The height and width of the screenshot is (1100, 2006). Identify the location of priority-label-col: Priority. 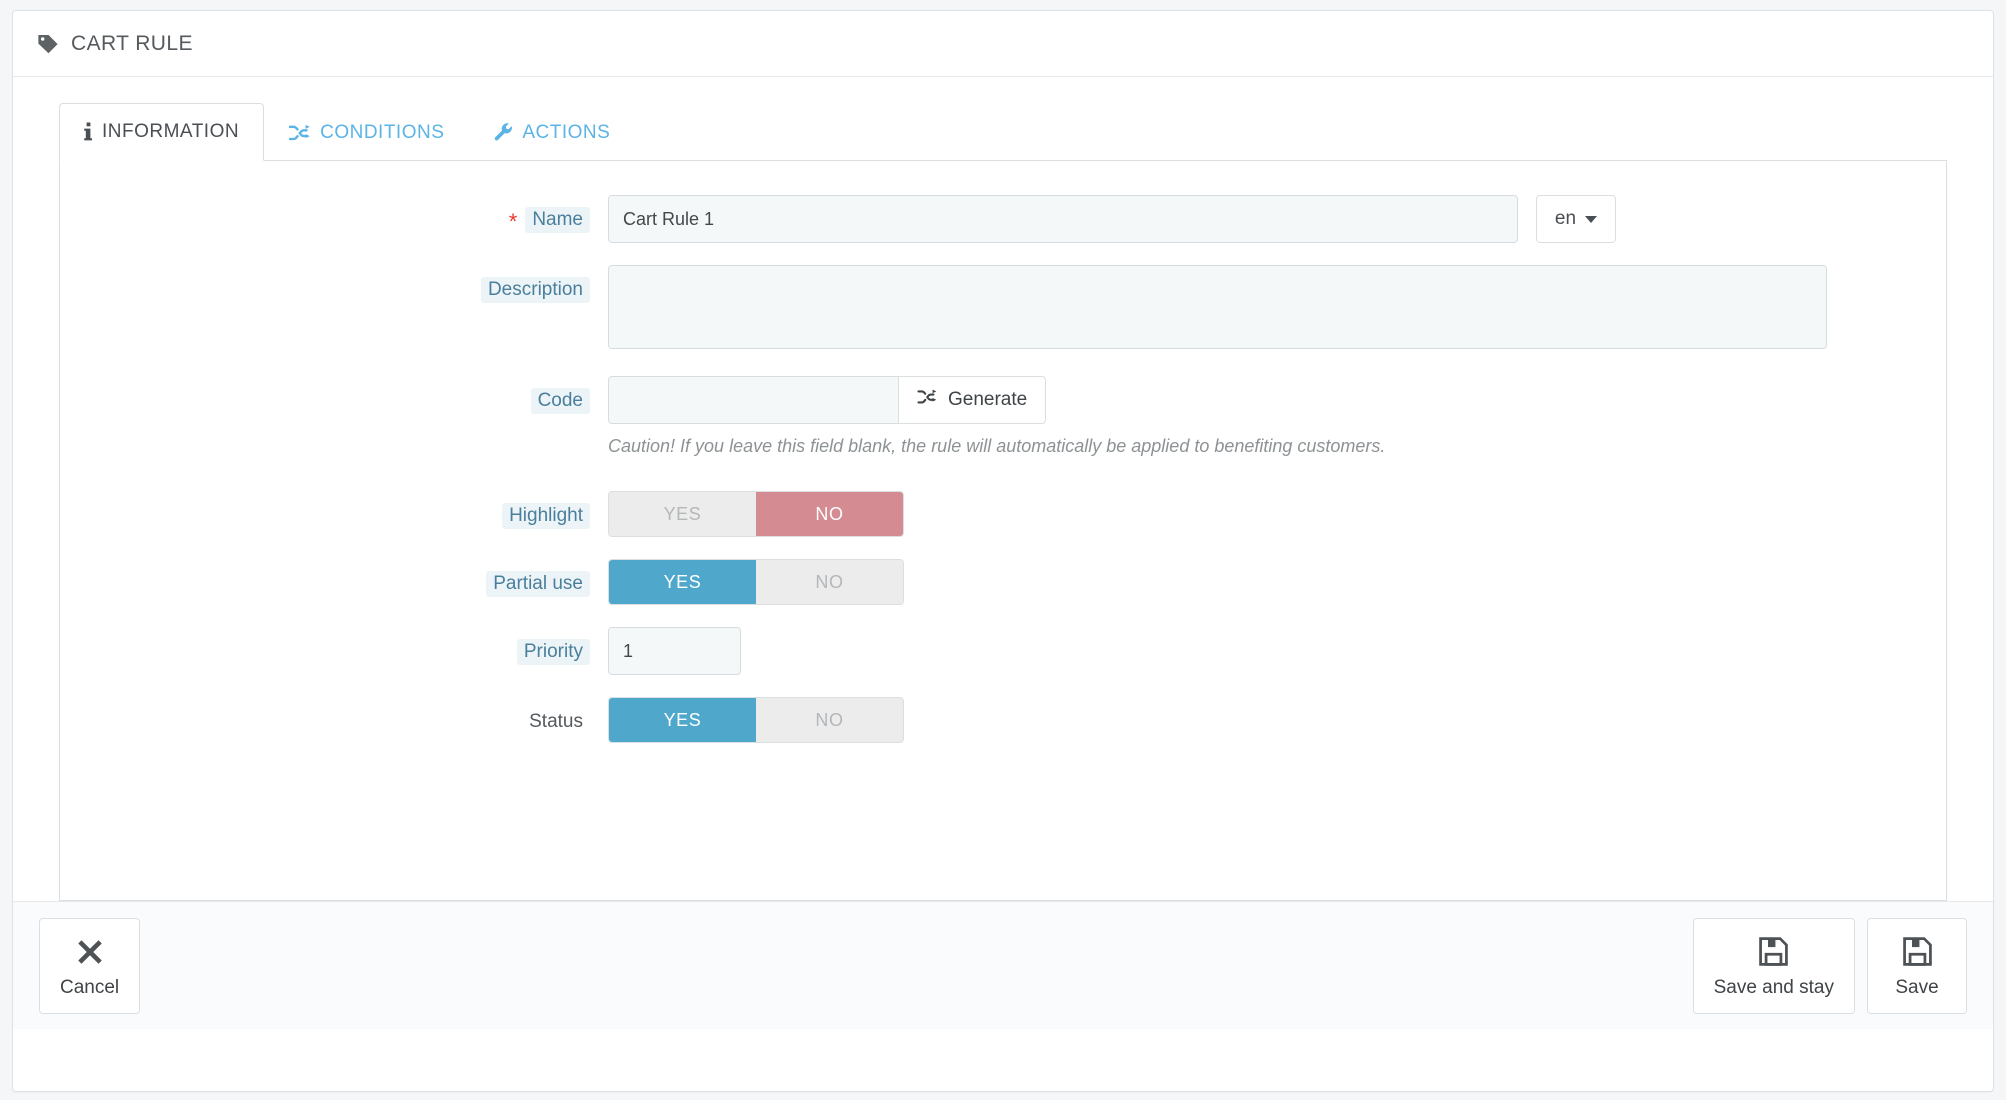
(334, 646).